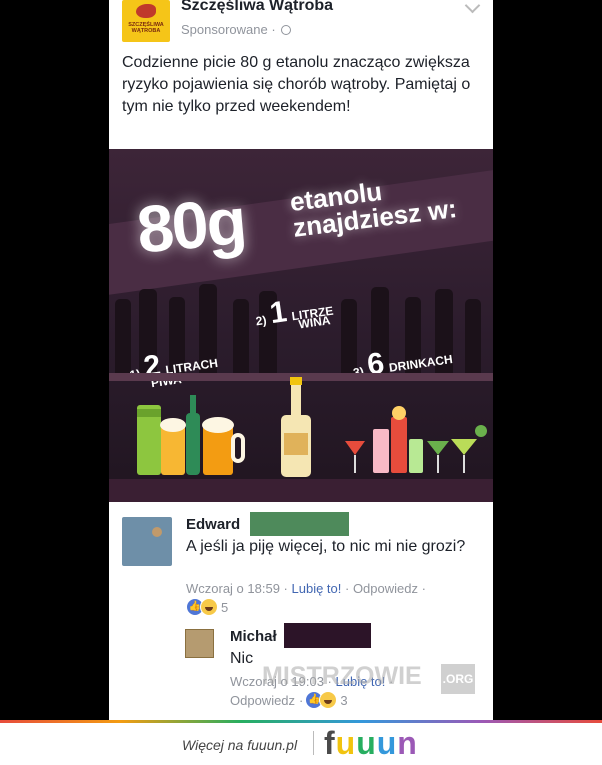  I want to click on wine-bottle-neck, so click(296, 399).